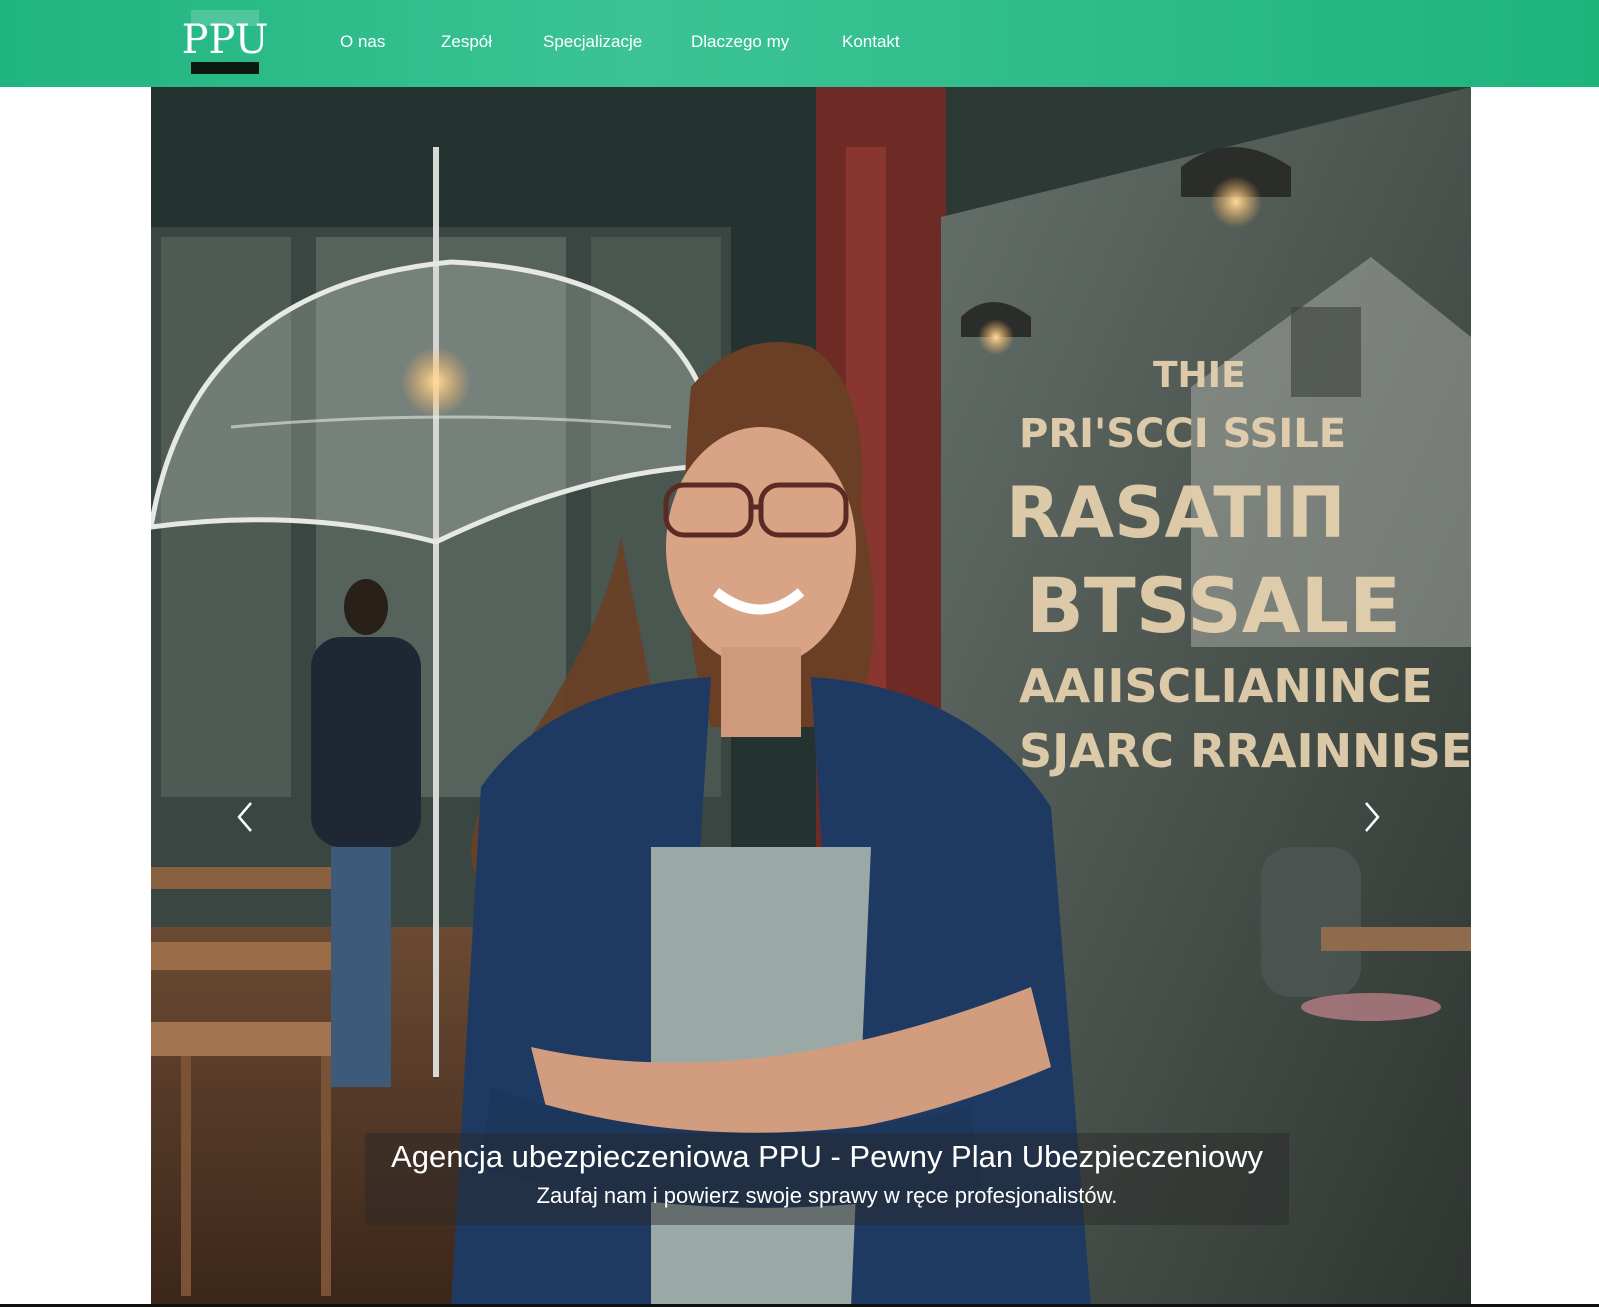 This screenshot has height=1307, width=1599. I want to click on window-text-line-6: SJARC RRAINNISE, so click(1245, 751).